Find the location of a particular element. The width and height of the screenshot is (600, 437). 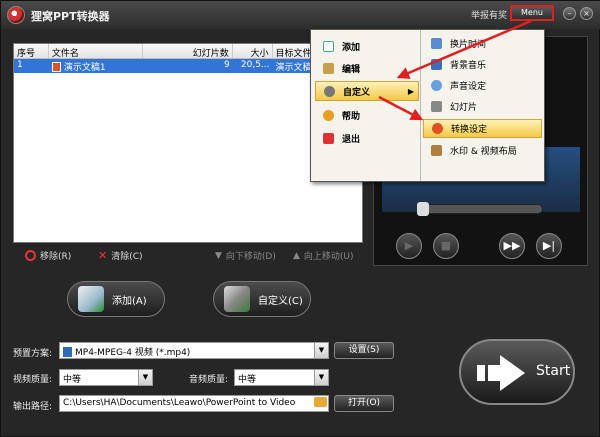

report-link: 举报有奖 is located at coordinates (489, 14).